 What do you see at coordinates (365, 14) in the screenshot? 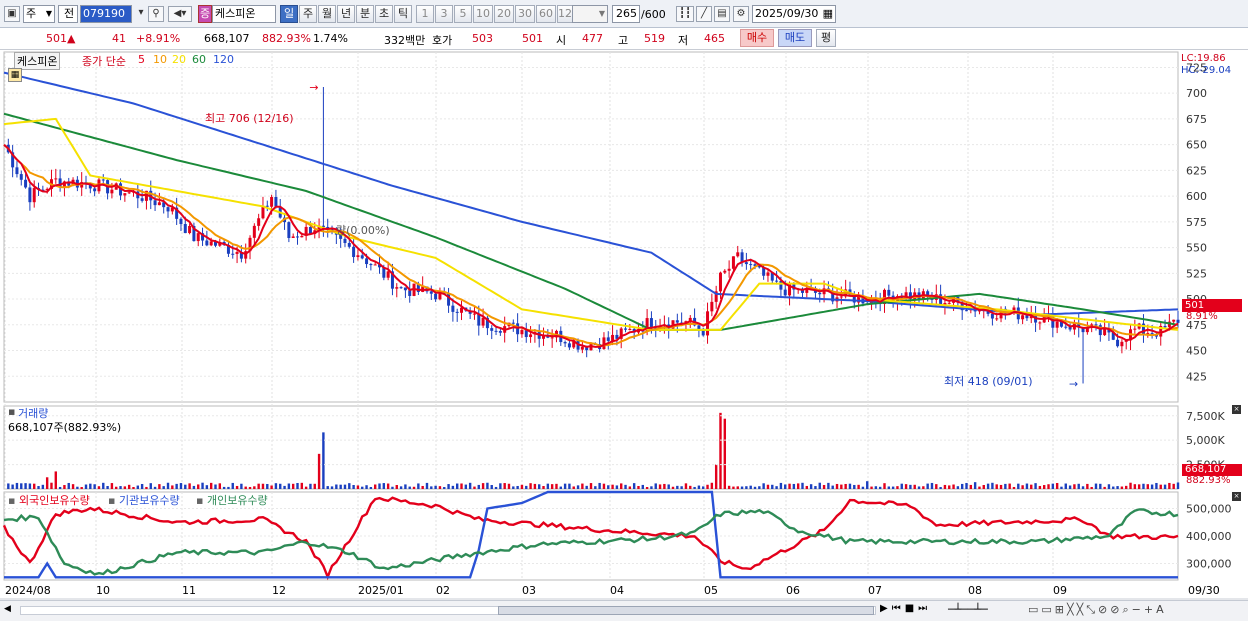
I see `tab-period-4: 분` at bounding box center [365, 14].